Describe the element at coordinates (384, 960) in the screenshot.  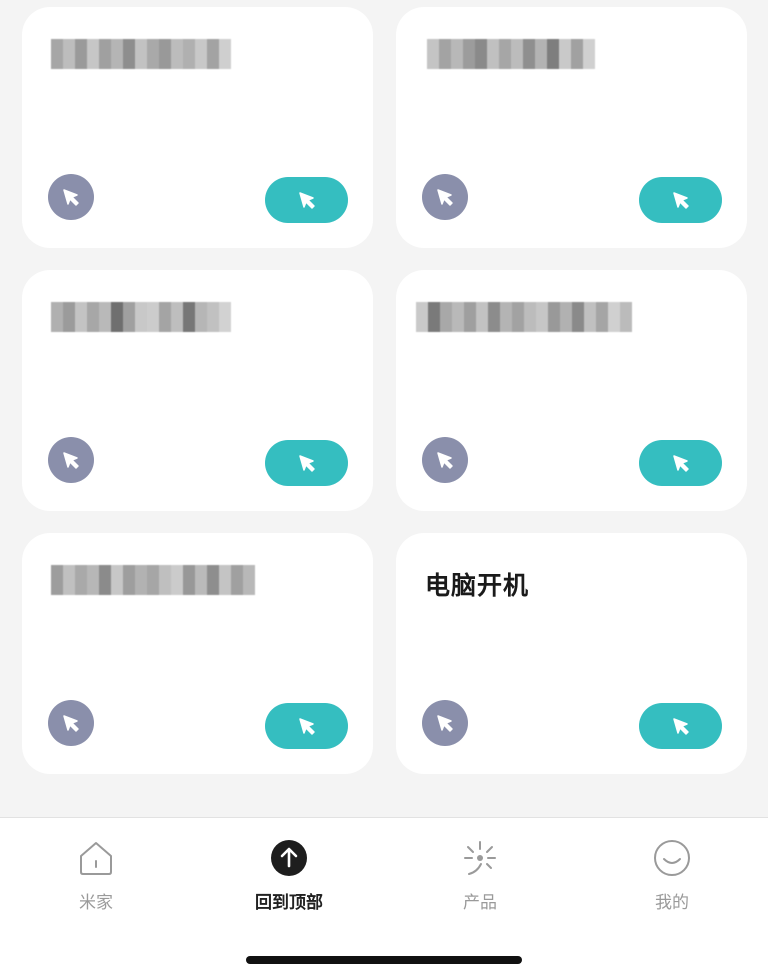
I see `home-indicator` at that location.